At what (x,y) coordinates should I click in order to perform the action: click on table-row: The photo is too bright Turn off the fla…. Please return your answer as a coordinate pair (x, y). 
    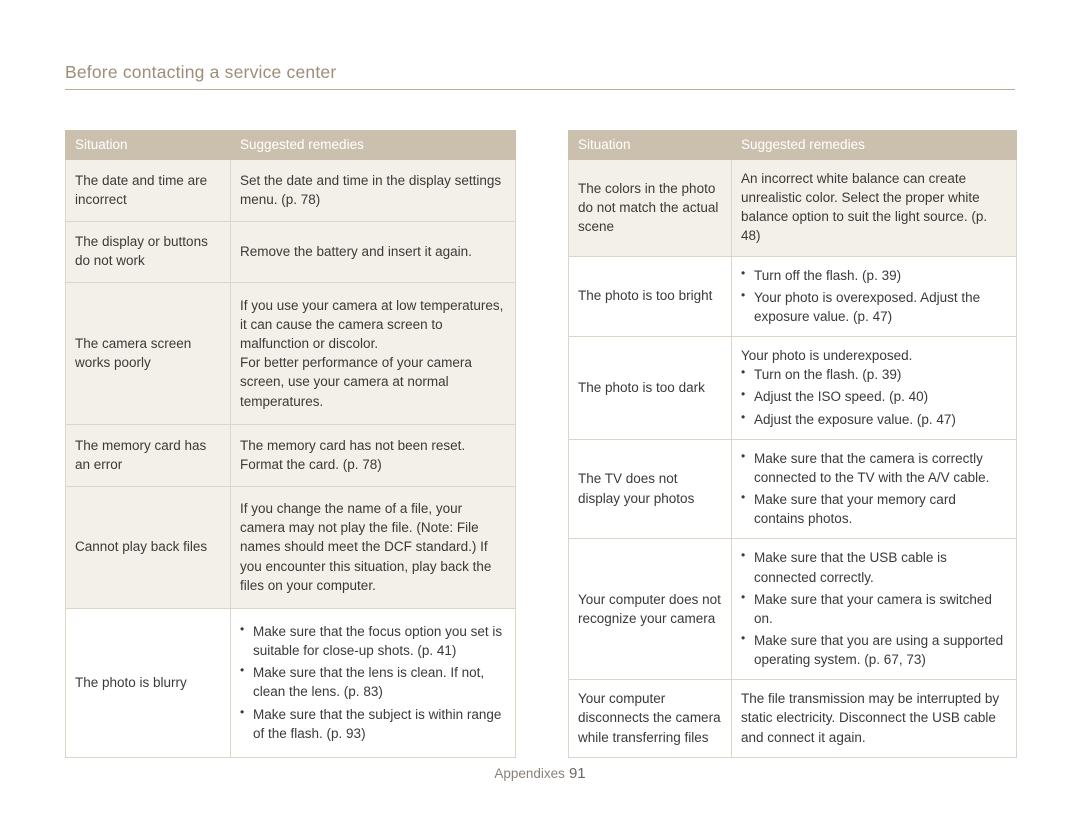
    Looking at the image, I should click on (792, 296).